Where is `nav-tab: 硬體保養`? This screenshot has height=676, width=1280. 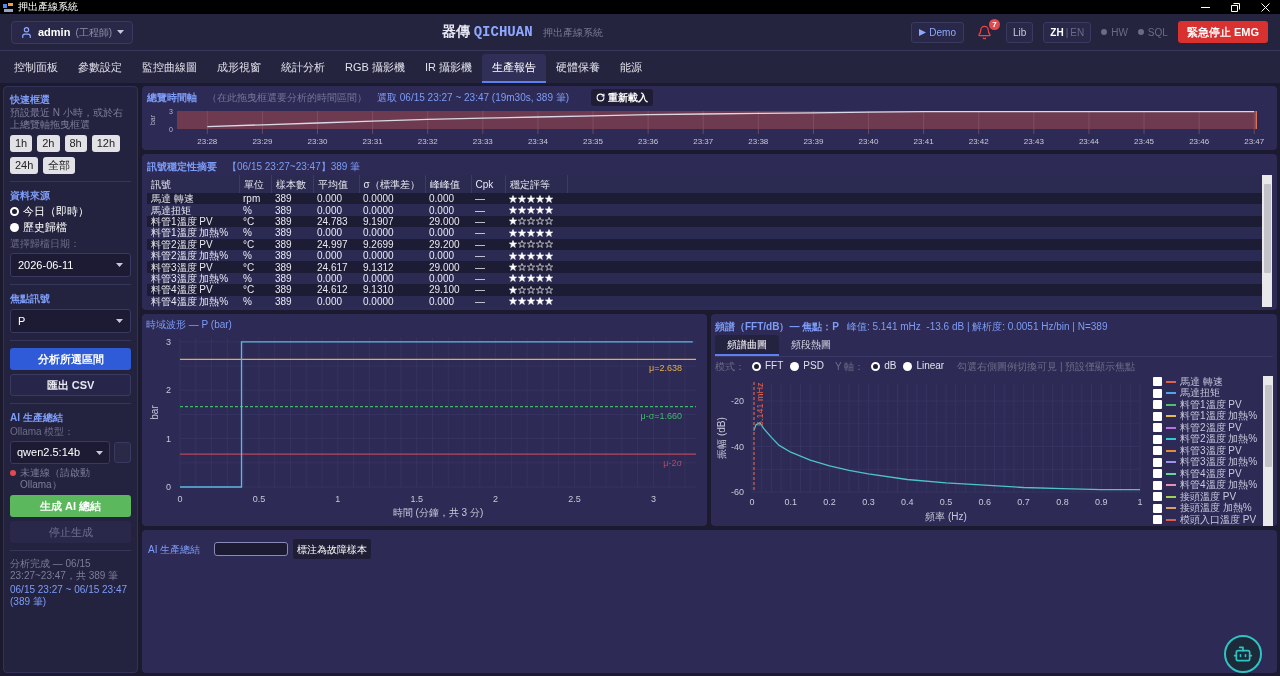
nav-tab: 硬體保養 is located at coordinates (577, 68).